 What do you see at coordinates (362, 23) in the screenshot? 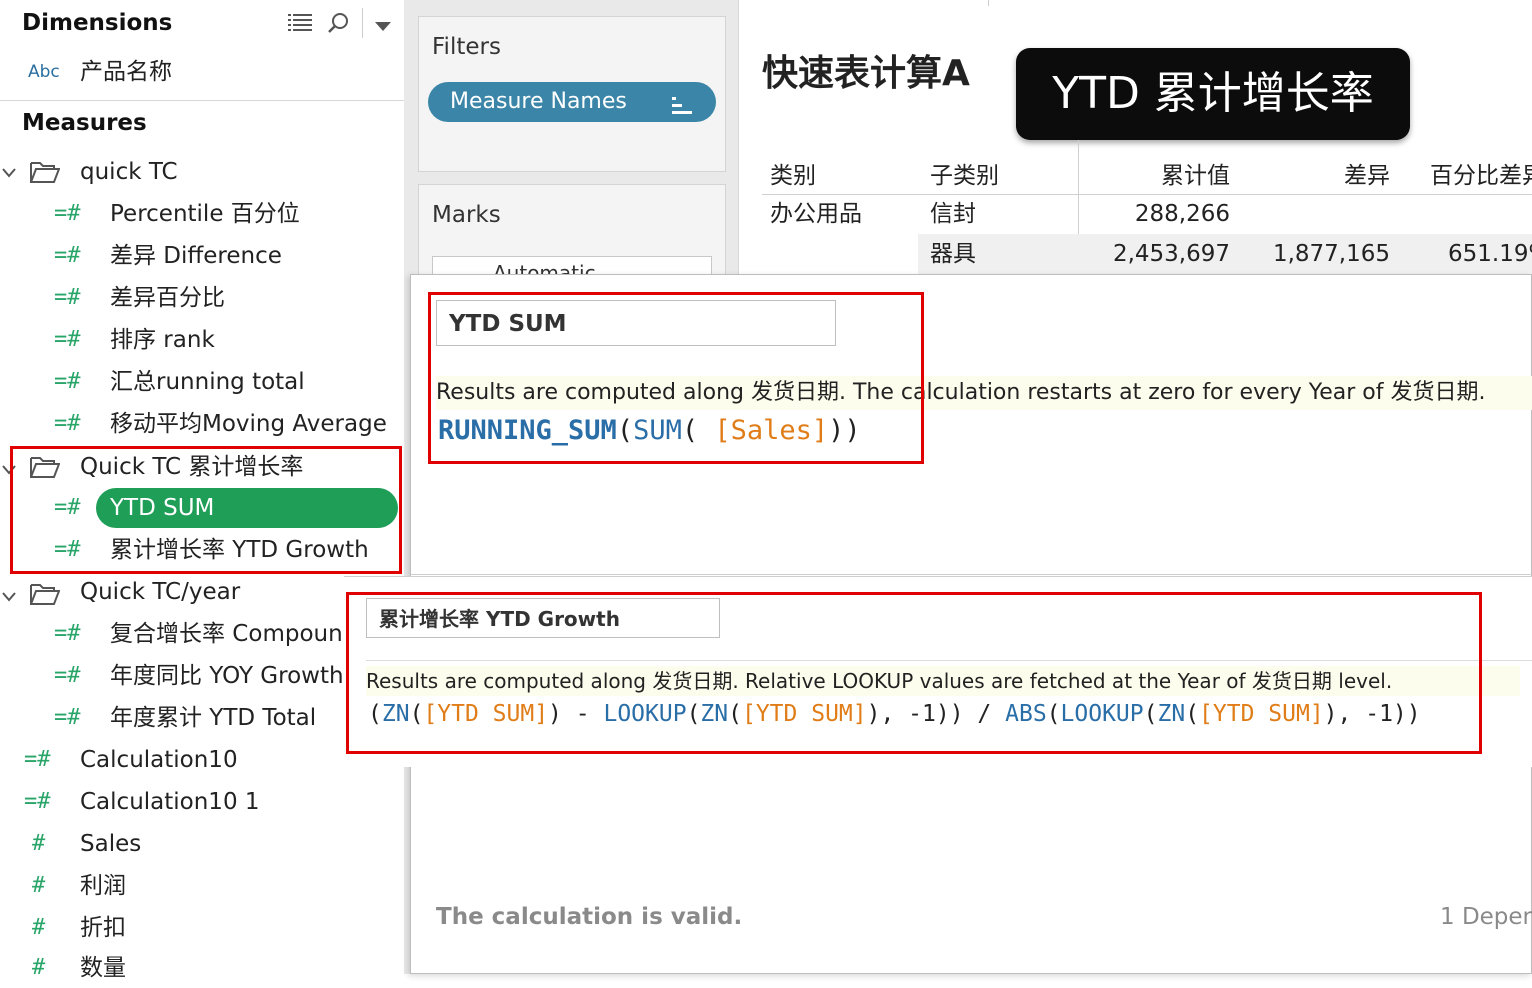
I see `header-divider` at bounding box center [362, 23].